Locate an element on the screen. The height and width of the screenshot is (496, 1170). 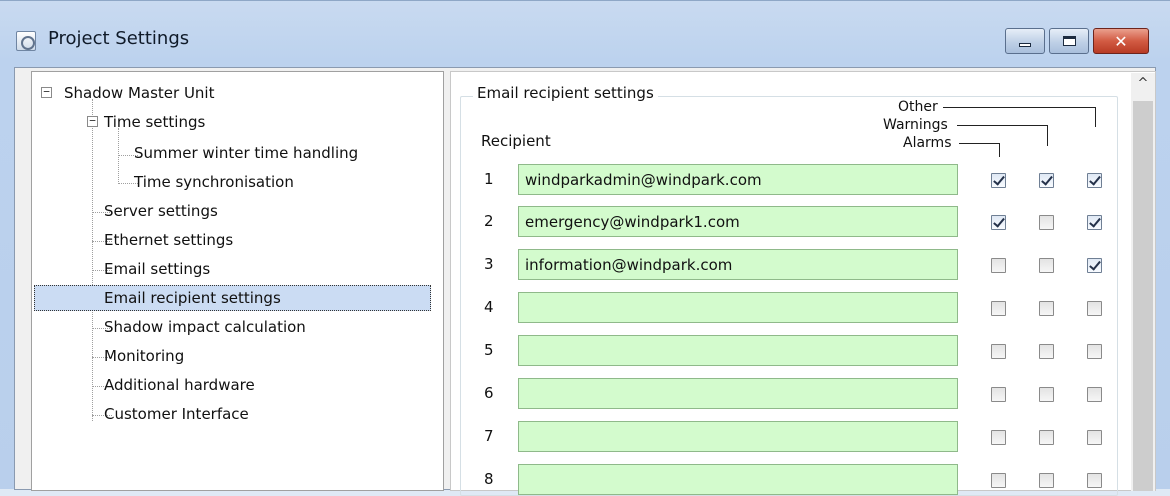
vertical-scrollbar: ^ is located at coordinates (1143, 282).